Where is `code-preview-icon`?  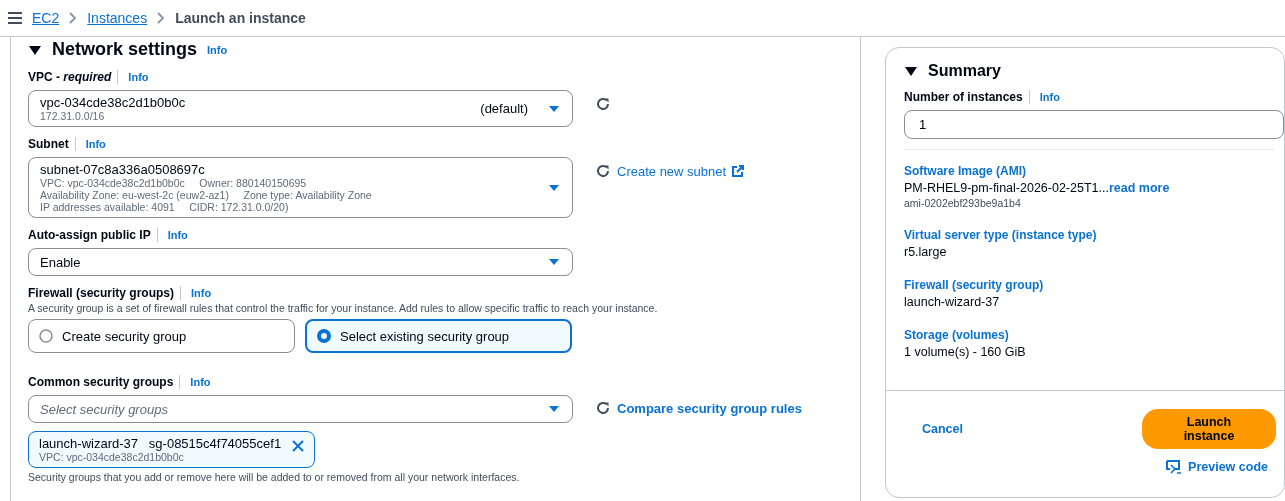
code-preview-icon is located at coordinates (1174, 467).